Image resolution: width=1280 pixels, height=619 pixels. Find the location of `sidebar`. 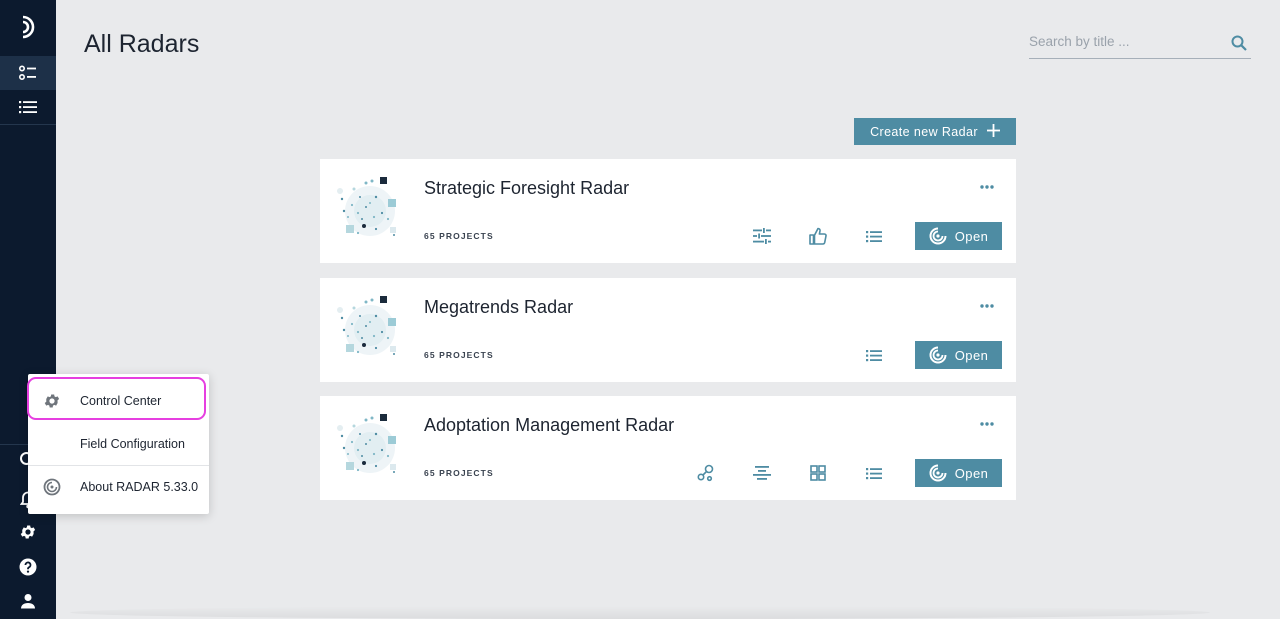

sidebar is located at coordinates (28, 309).